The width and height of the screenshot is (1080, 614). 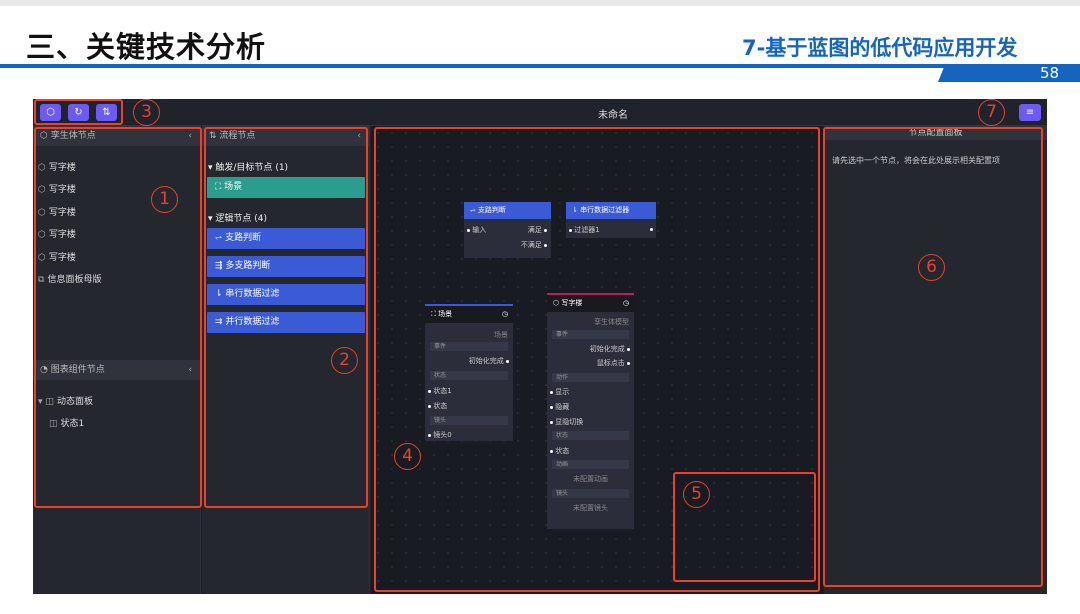 I want to click on section-animation: 动画, so click(x=590, y=464).